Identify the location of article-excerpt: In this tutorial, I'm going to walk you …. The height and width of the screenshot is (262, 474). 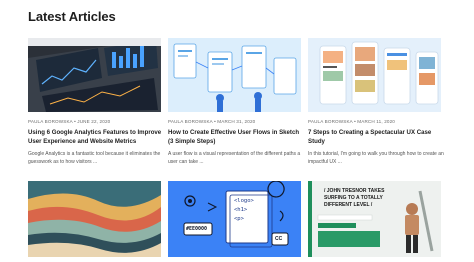
(376, 158).